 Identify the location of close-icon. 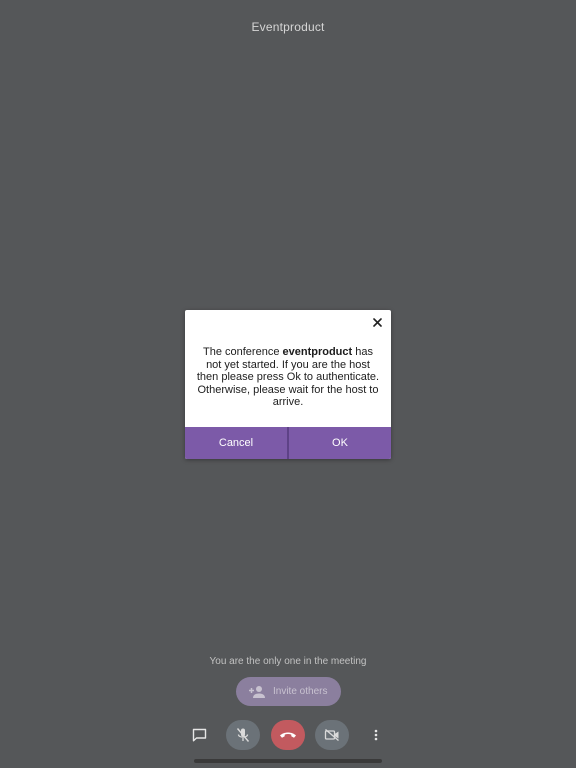
(377, 322).